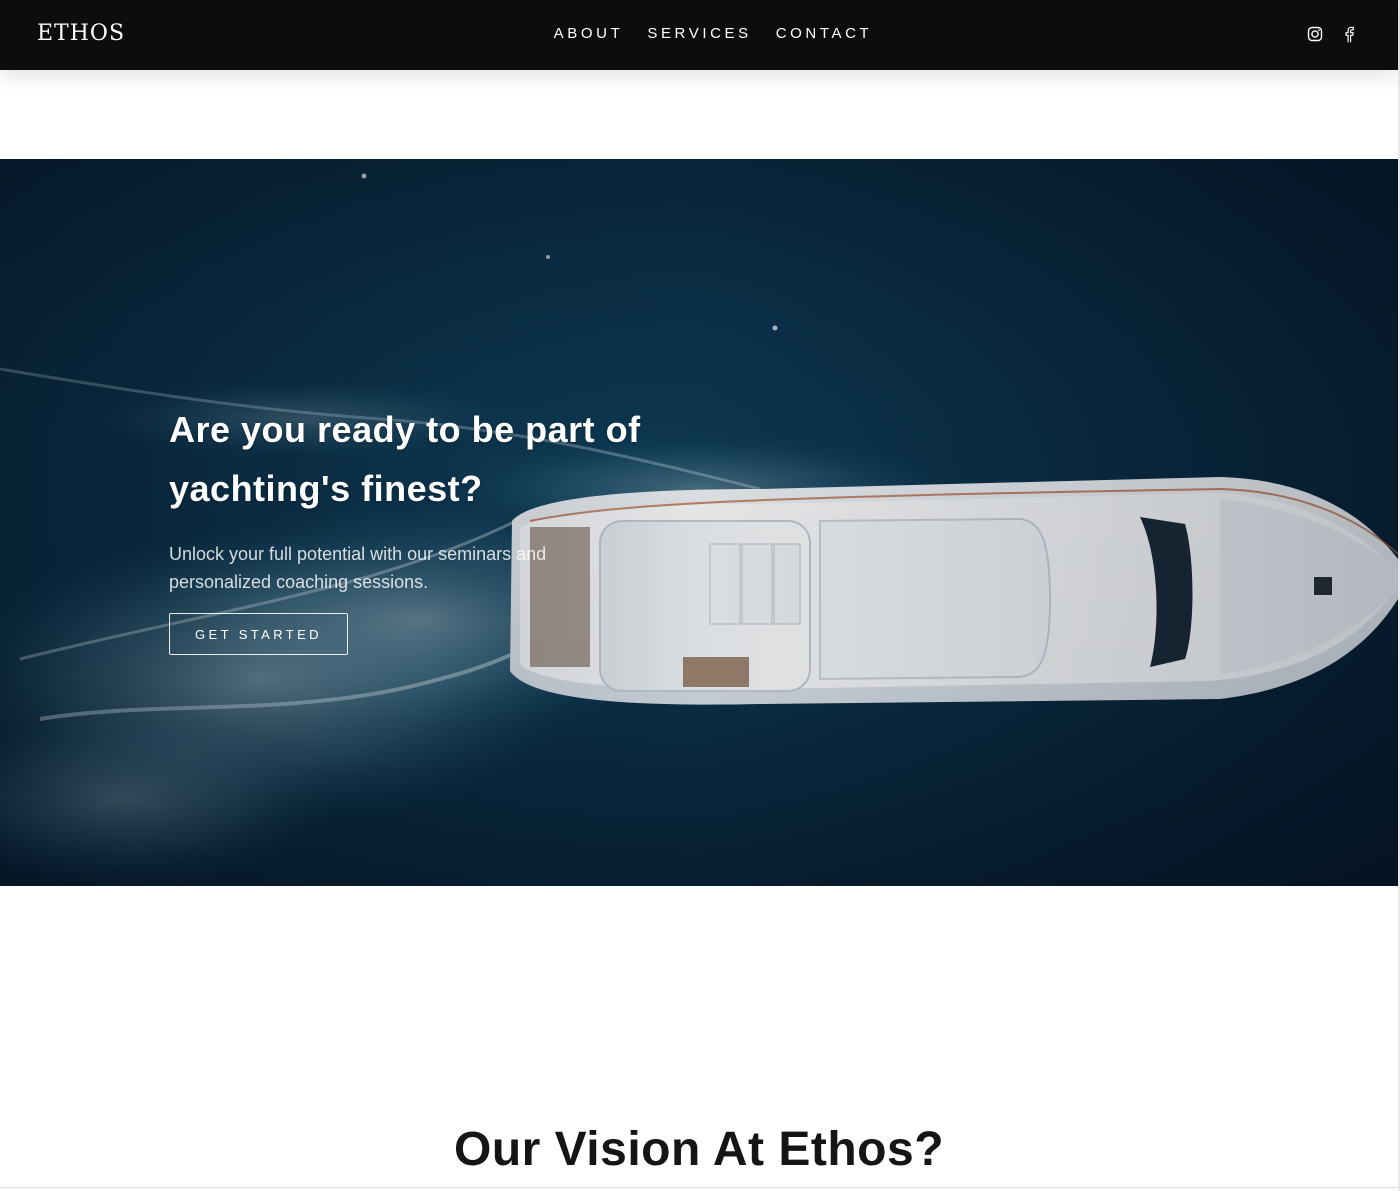  I want to click on site-header: ETHOS ABOUT SERVICES CONTACT, so click(699, 35).